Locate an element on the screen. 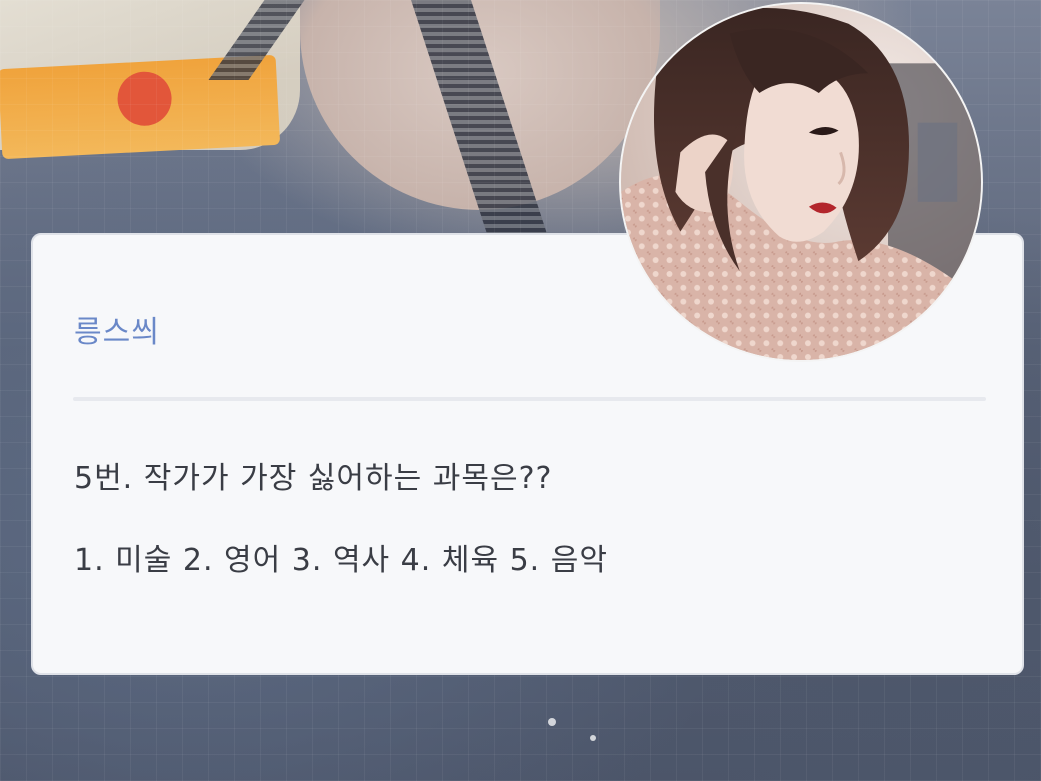 This screenshot has height=781, width=1041. author-name: 릉스씌 is located at coordinates (117, 329).